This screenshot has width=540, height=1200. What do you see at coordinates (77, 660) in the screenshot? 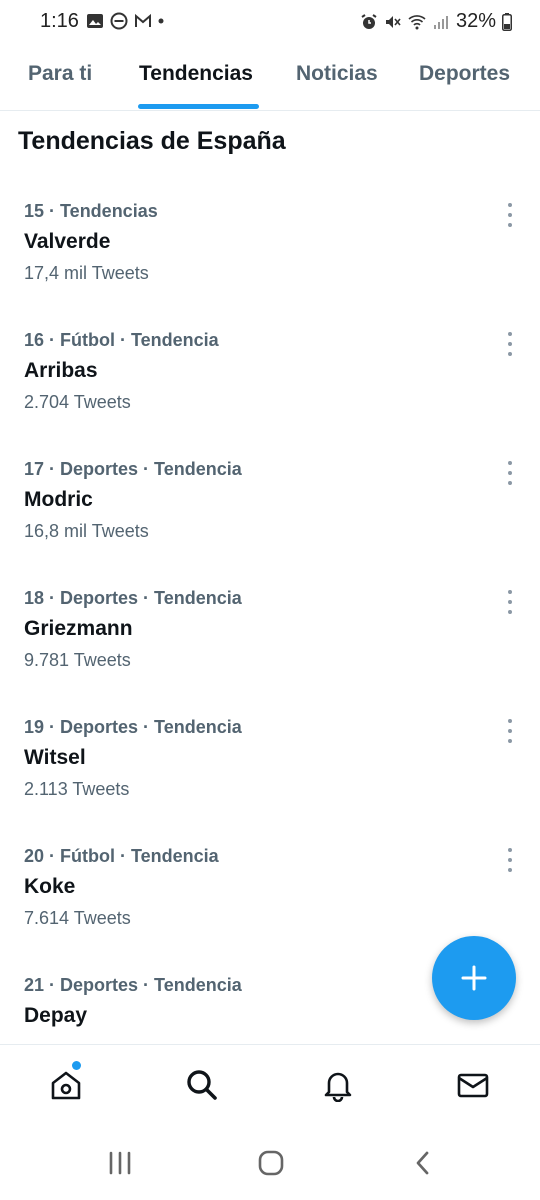
I see `trend-count: 9.781 Tweets` at bounding box center [77, 660].